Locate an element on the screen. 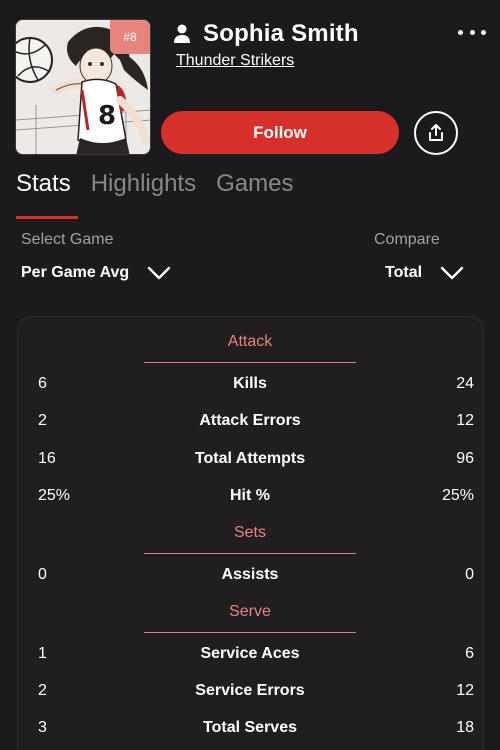 The height and width of the screenshot is (750, 500). player-name: Sophia Smith is located at coordinates (281, 33).